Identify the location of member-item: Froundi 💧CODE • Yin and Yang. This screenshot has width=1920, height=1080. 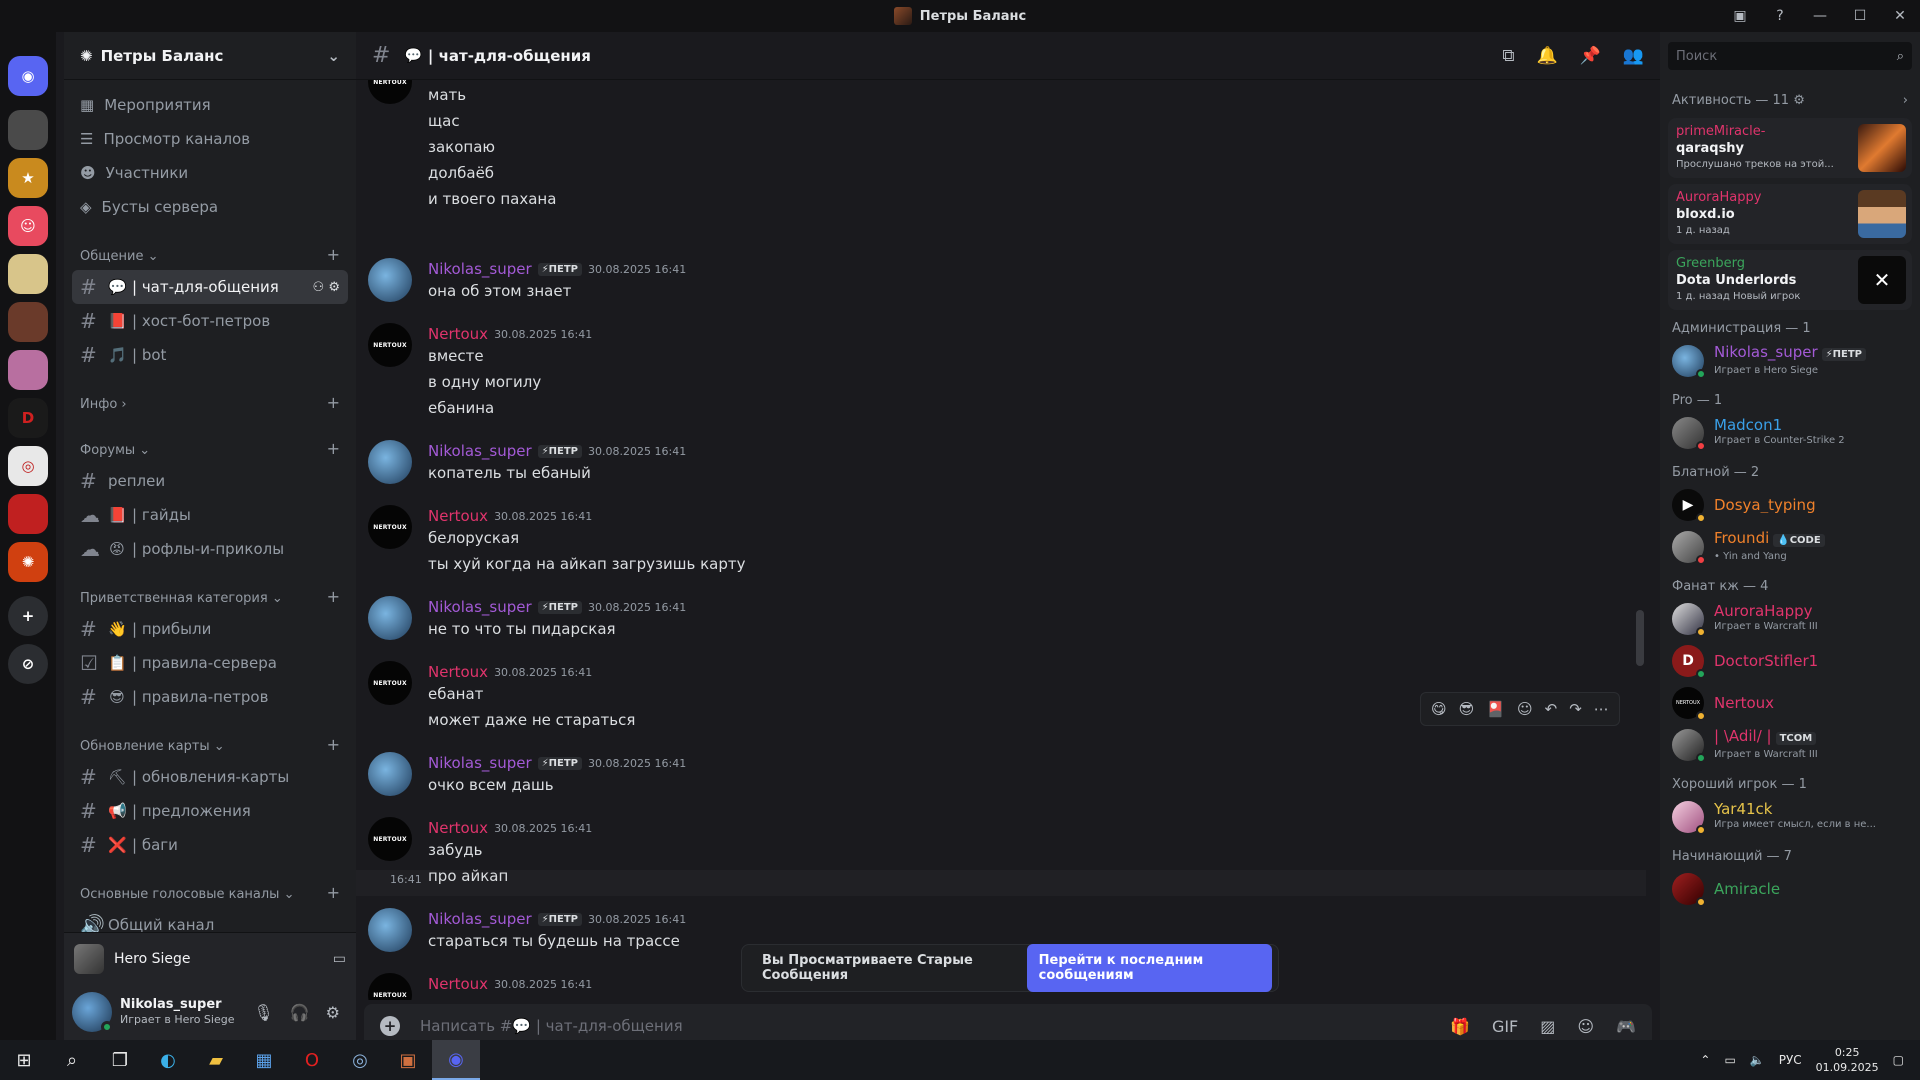
(1790, 547).